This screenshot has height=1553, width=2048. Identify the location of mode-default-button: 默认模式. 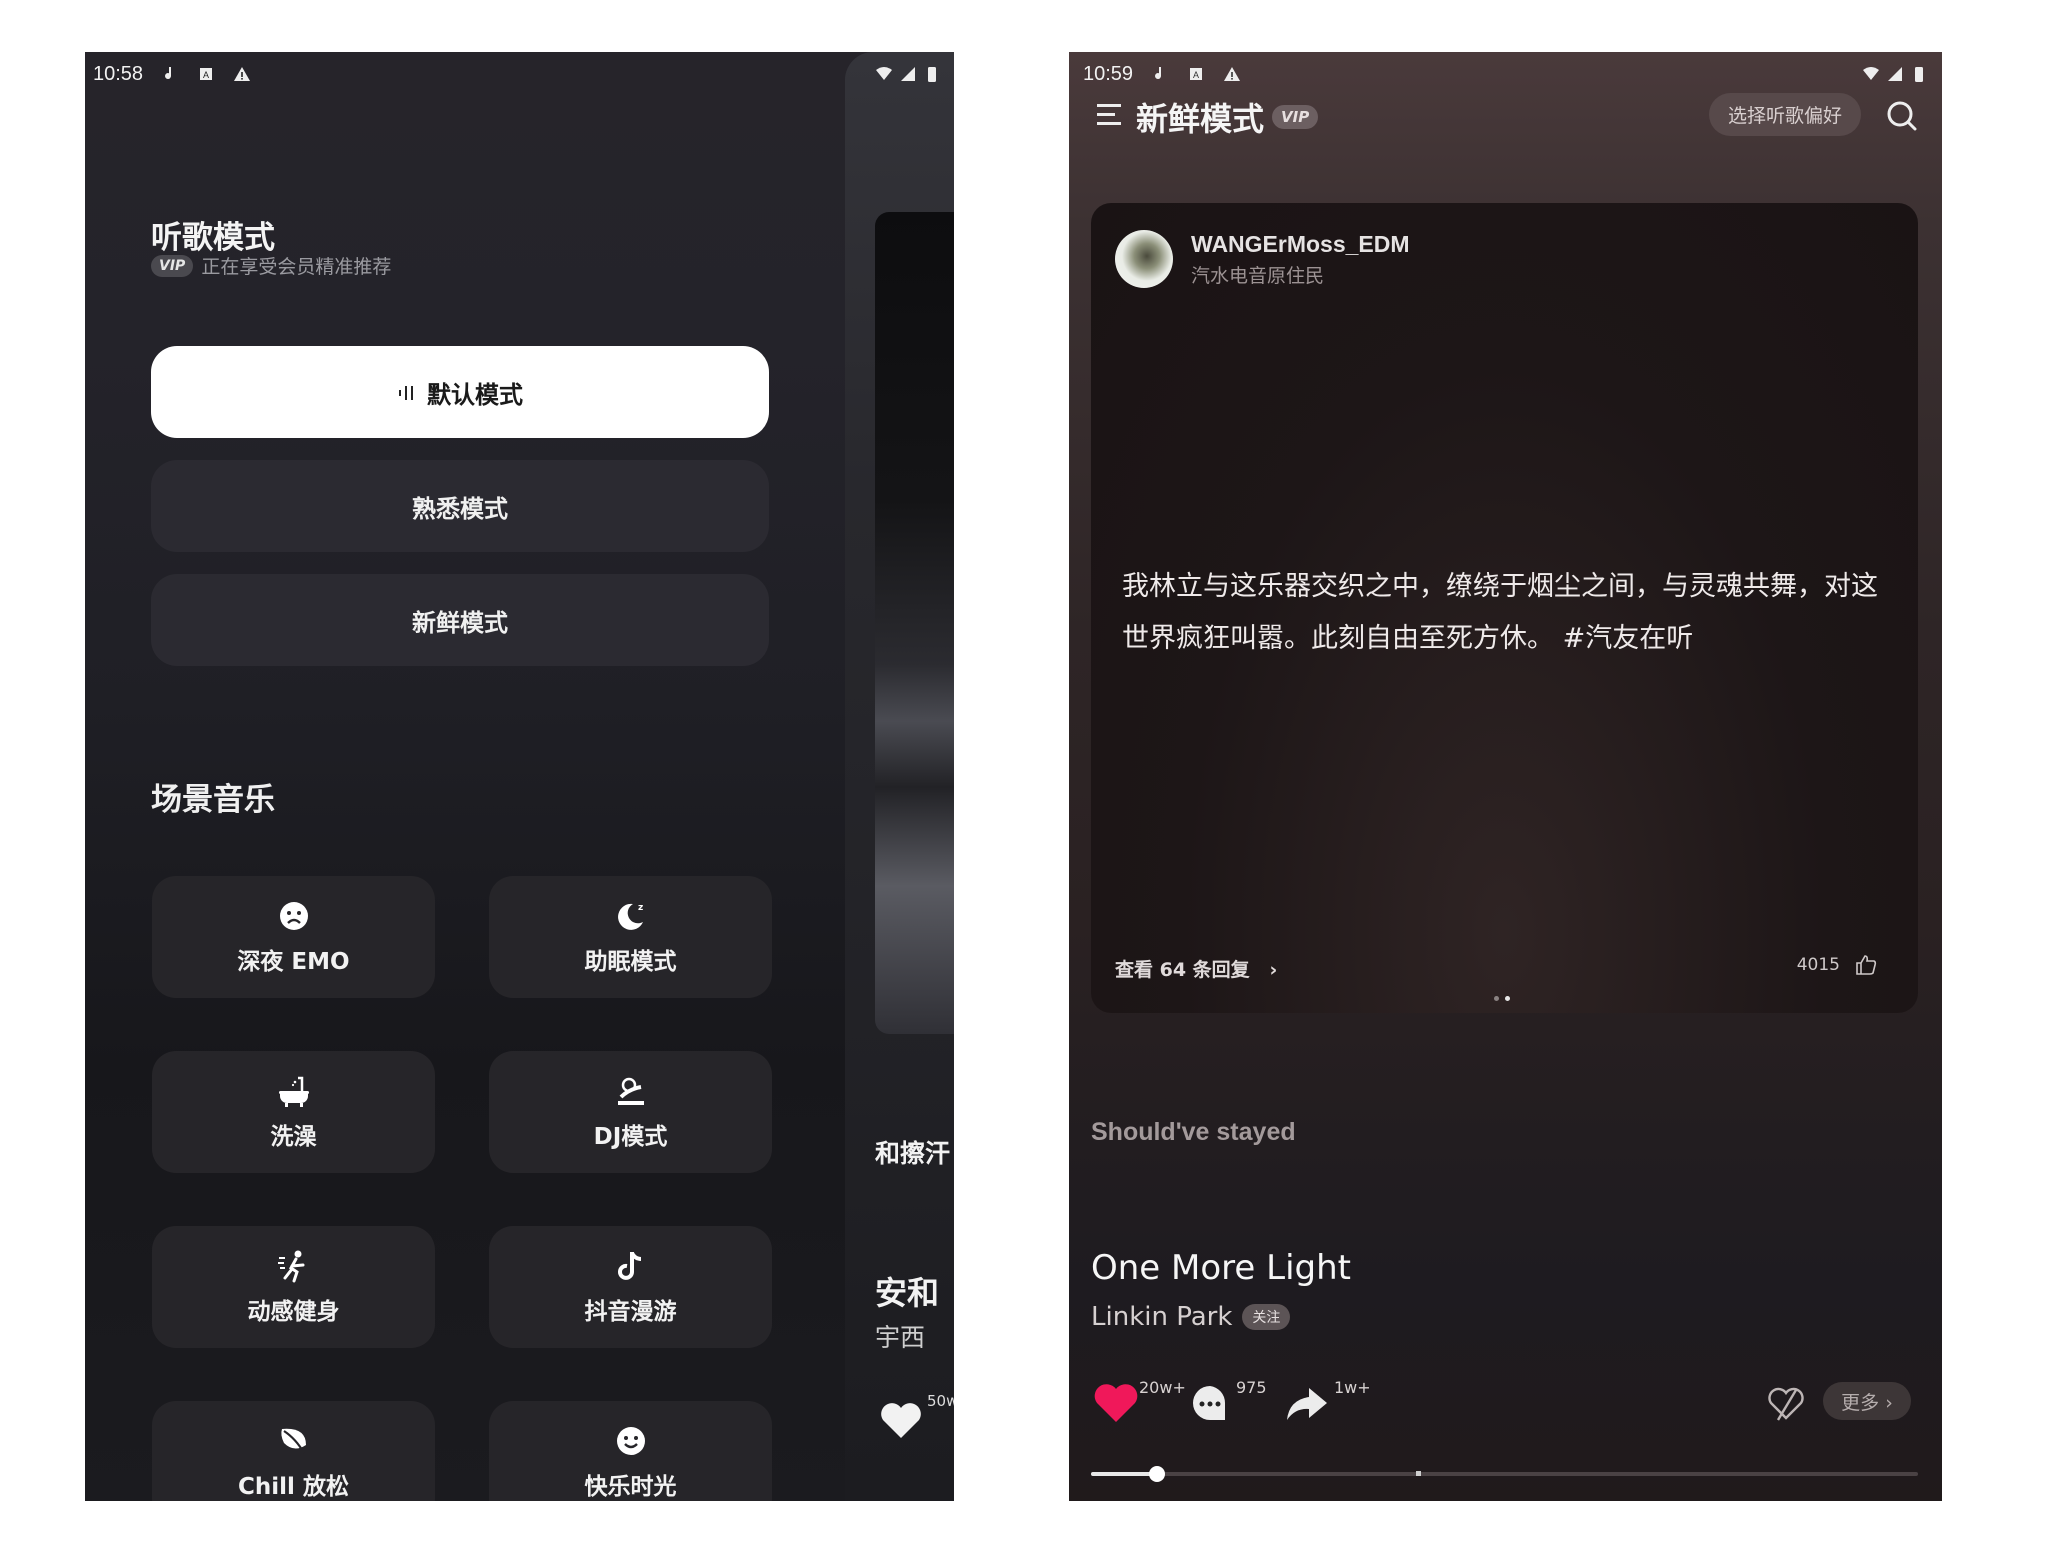
(460, 392).